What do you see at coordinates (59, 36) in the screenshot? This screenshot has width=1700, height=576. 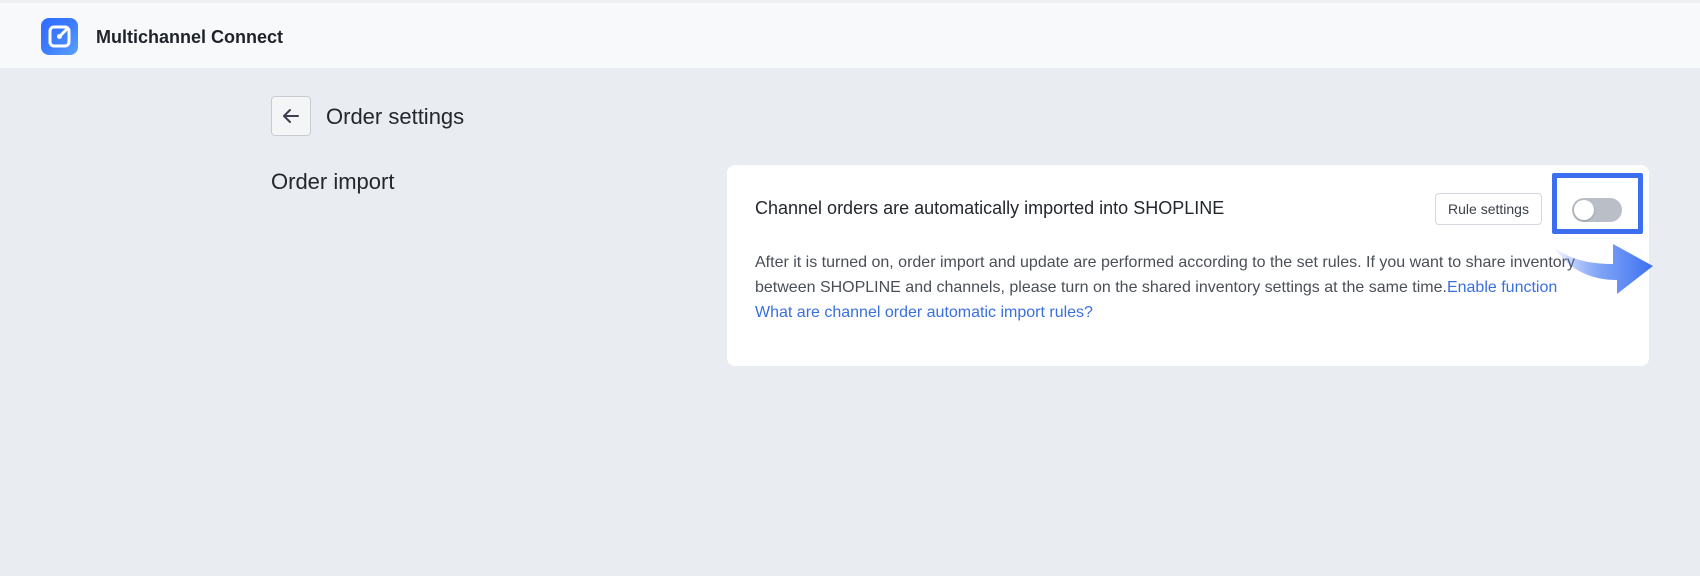 I see `app-logo-icon` at bounding box center [59, 36].